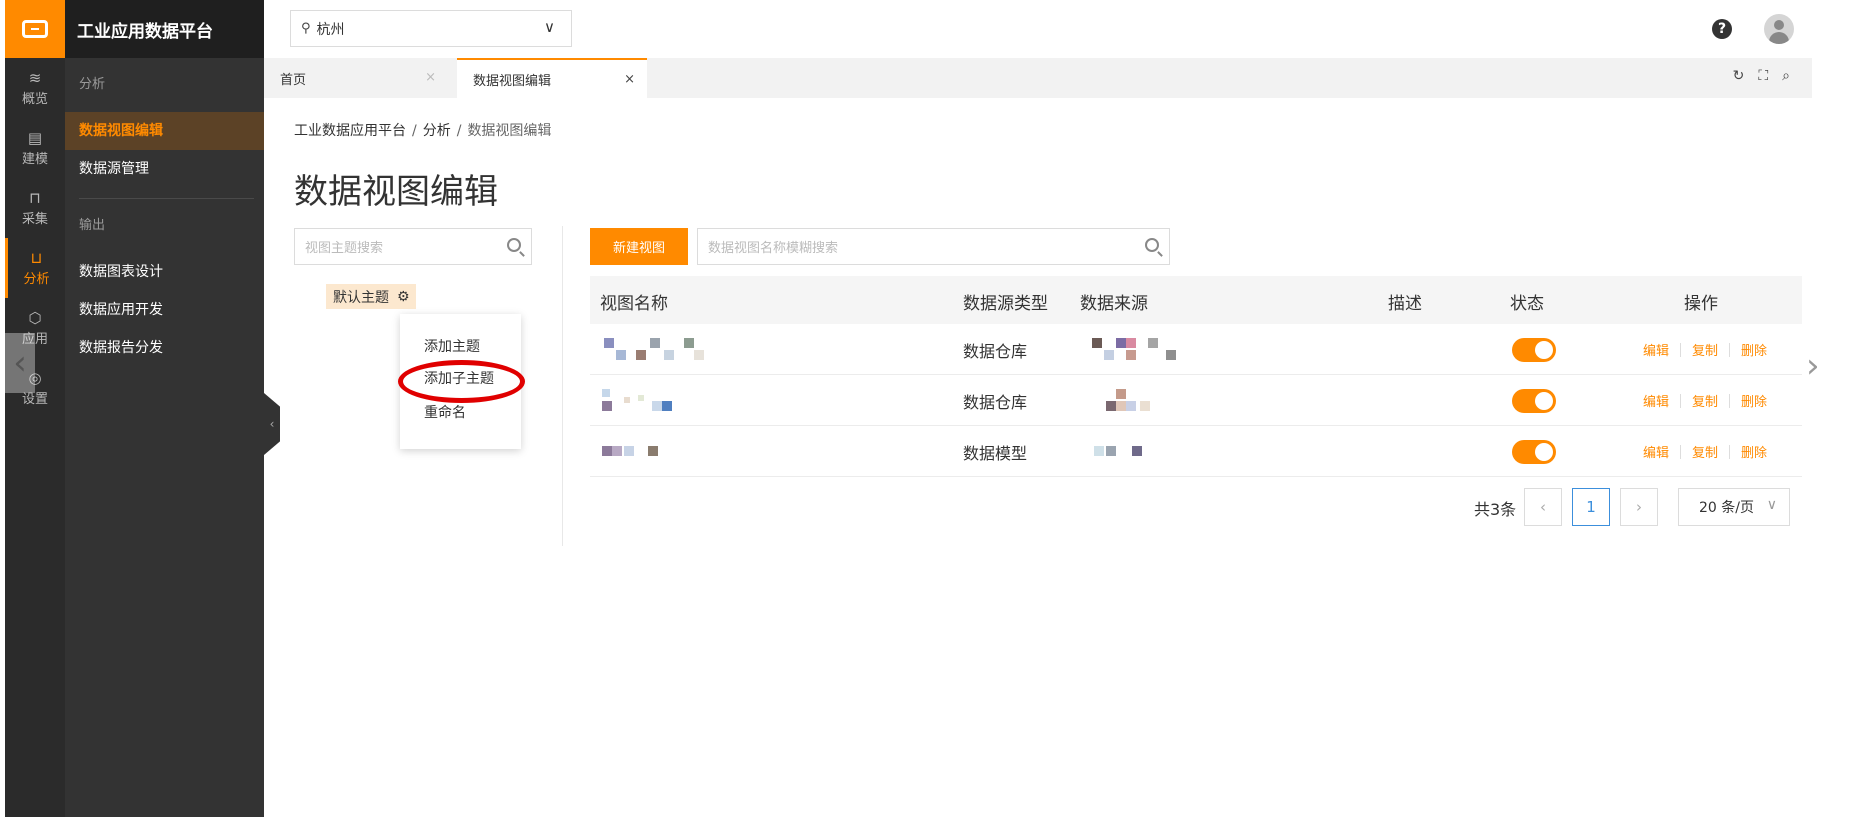  Describe the element at coordinates (1405, 304) in the screenshot. I see `col-desc: 描述` at that location.